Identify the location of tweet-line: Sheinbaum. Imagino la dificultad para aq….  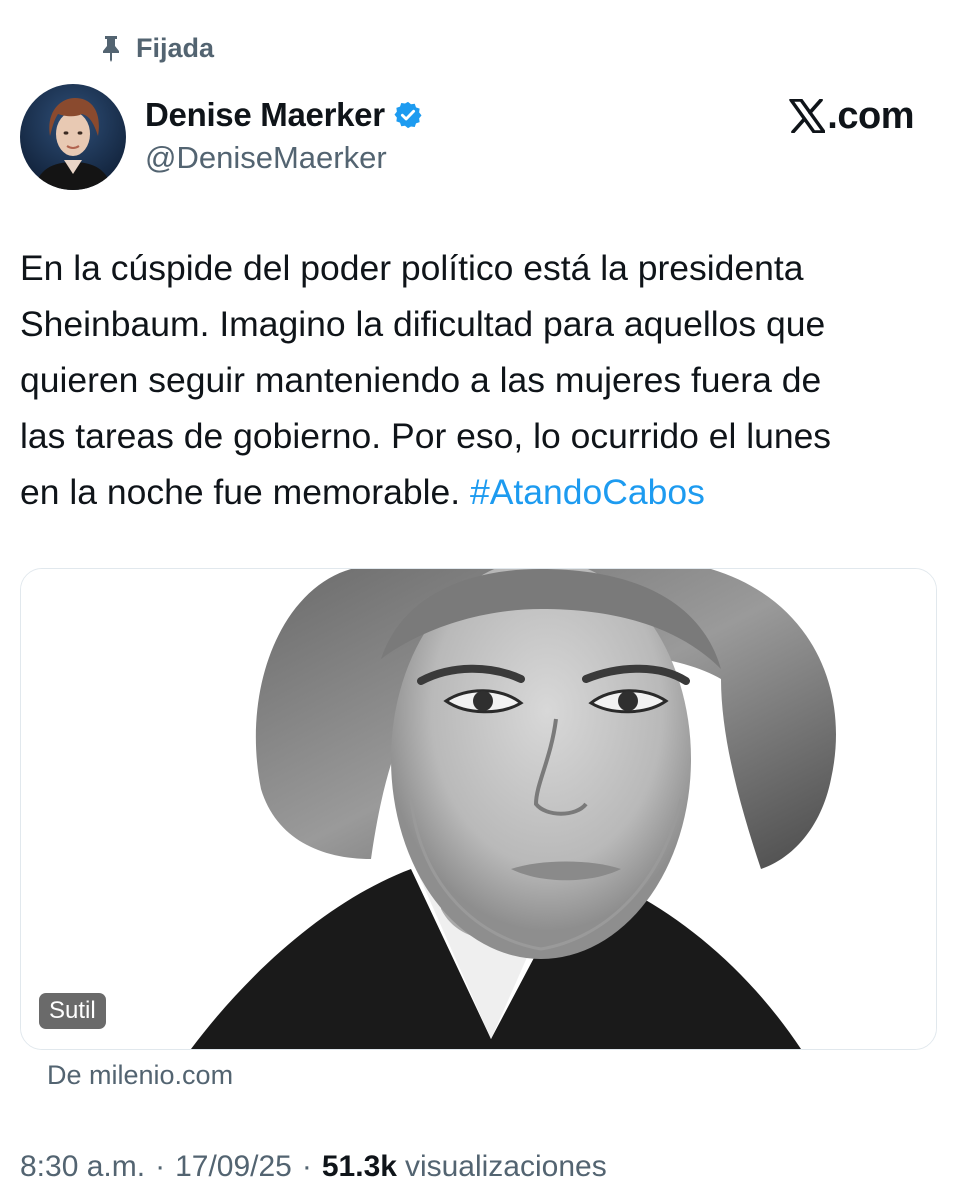
(423, 324).